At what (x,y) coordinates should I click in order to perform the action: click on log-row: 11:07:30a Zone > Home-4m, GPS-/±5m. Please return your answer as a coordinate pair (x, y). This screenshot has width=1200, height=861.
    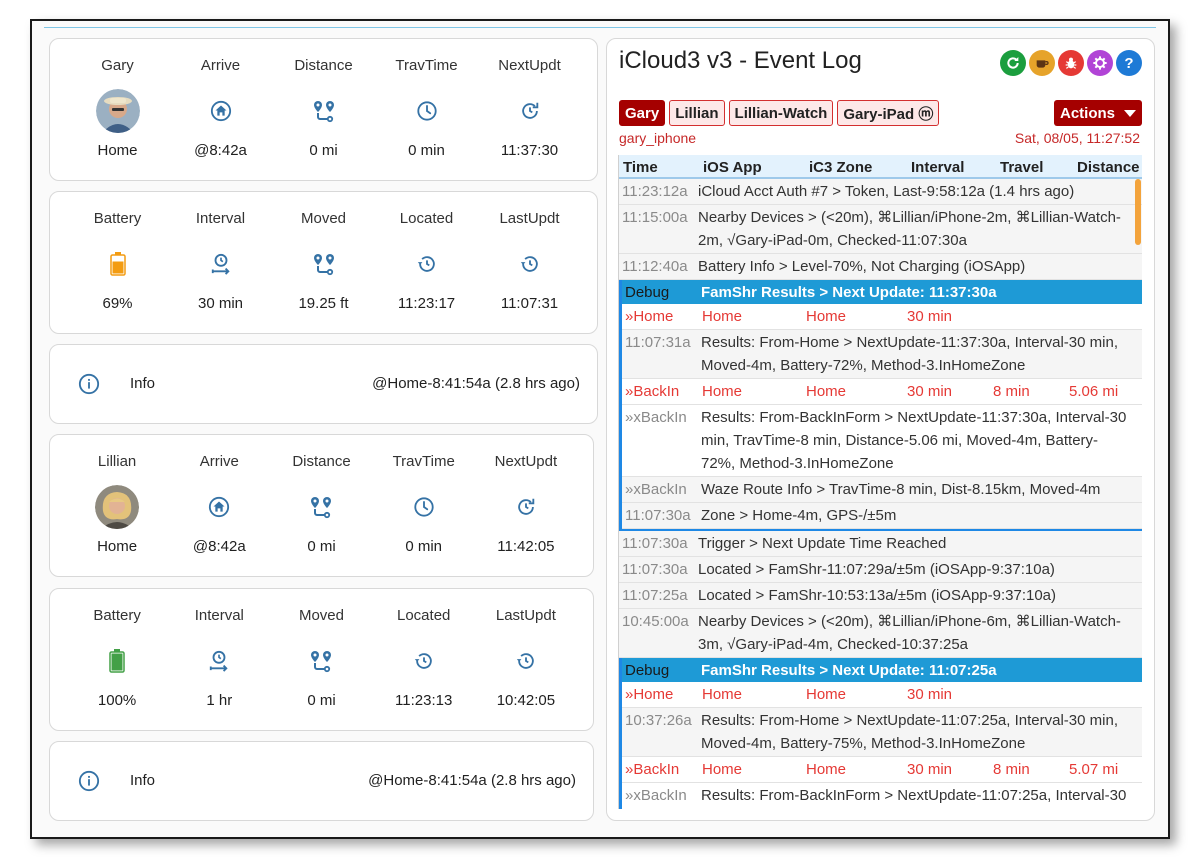
    Looking at the image, I should click on (882, 516).